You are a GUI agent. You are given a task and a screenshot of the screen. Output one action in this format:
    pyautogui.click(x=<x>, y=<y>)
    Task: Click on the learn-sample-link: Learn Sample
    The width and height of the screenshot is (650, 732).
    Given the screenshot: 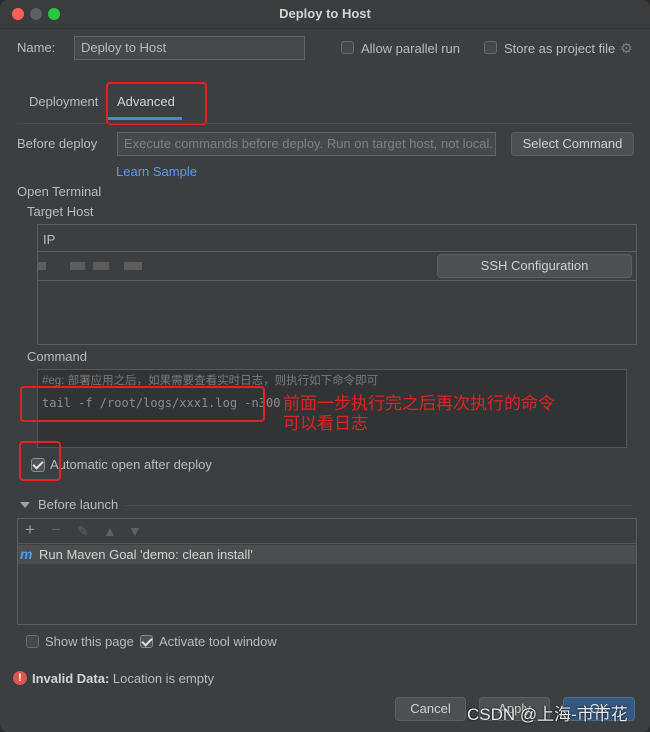 What is the action you would take?
    pyautogui.click(x=156, y=171)
    